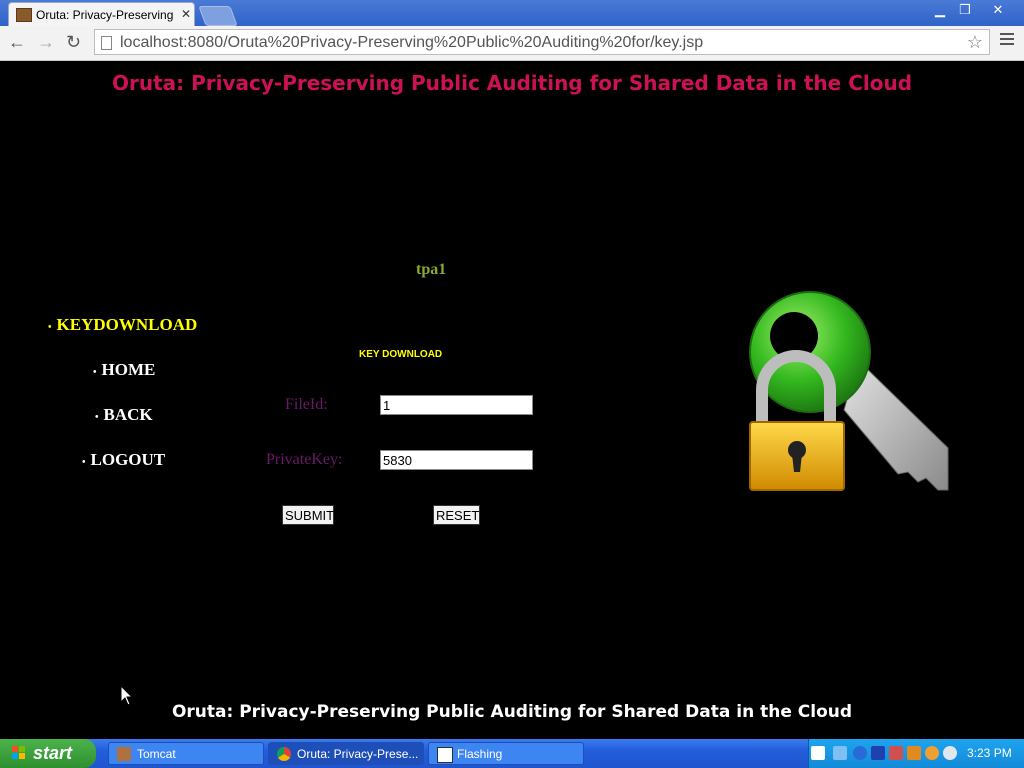 The width and height of the screenshot is (1024, 768). Describe the element at coordinates (284, 754) in the screenshot. I see `chrome-icon` at that location.